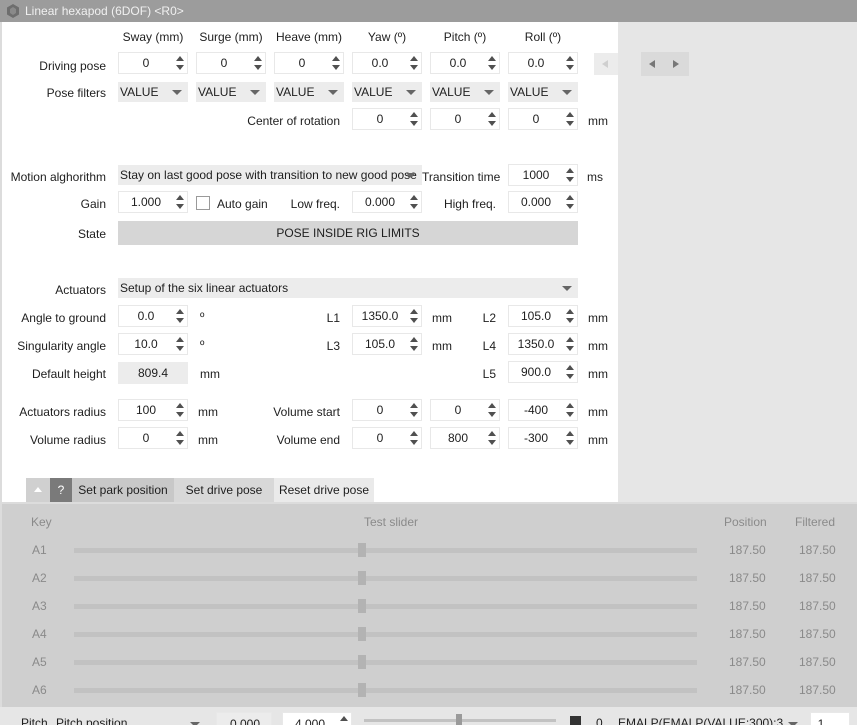 This screenshot has width=857, height=725. I want to click on l5-input: 900.0, so click(543, 372).